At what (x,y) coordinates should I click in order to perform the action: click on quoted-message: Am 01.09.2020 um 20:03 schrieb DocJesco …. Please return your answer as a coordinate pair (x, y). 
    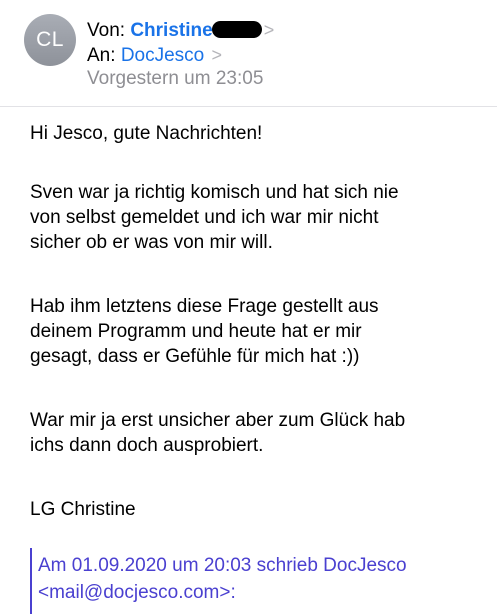
    Looking at the image, I should click on (256, 581).